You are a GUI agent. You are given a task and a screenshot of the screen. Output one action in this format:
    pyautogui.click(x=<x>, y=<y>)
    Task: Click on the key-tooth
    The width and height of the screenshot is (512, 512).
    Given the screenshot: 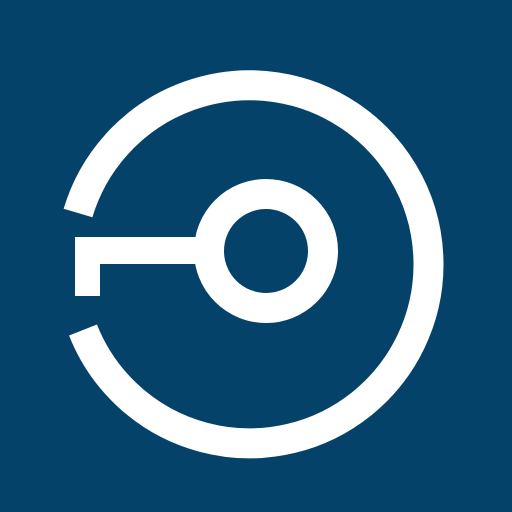 What is the action you would take?
    pyautogui.click(x=87, y=266)
    